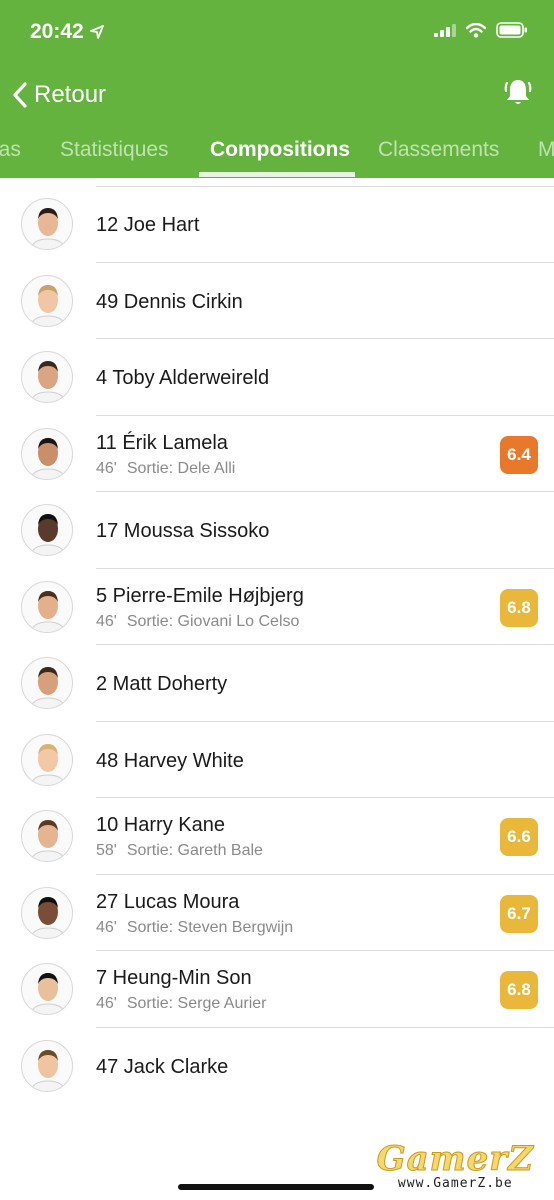 The width and height of the screenshot is (554, 1200). I want to click on player-row: 12 Joe Hart, so click(277, 224).